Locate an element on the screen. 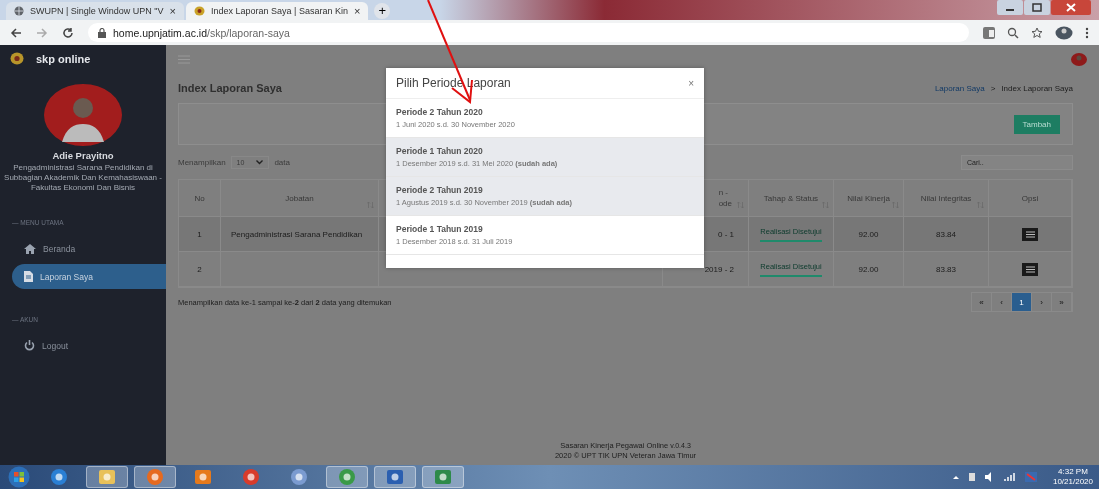 Image resolution: width=1099 pixels, height=489 pixels. avatar-placeholder is located at coordinates (1079, 59).